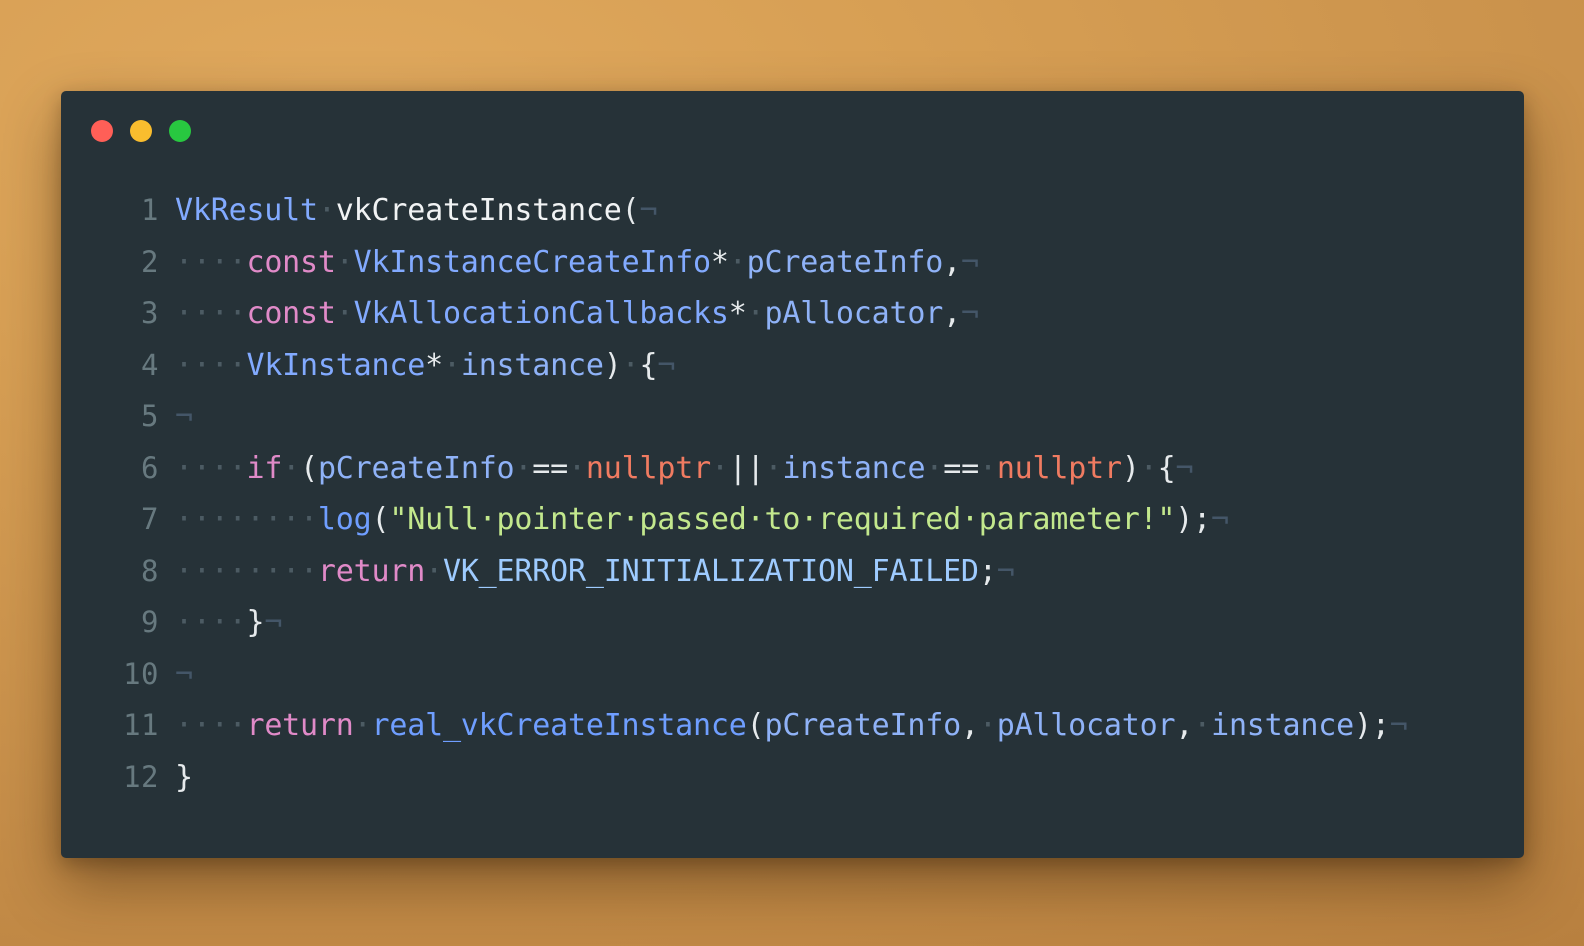 The height and width of the screenshot is (946, 1584). I want to click on token-type: VkInstance, so click(336, 365).